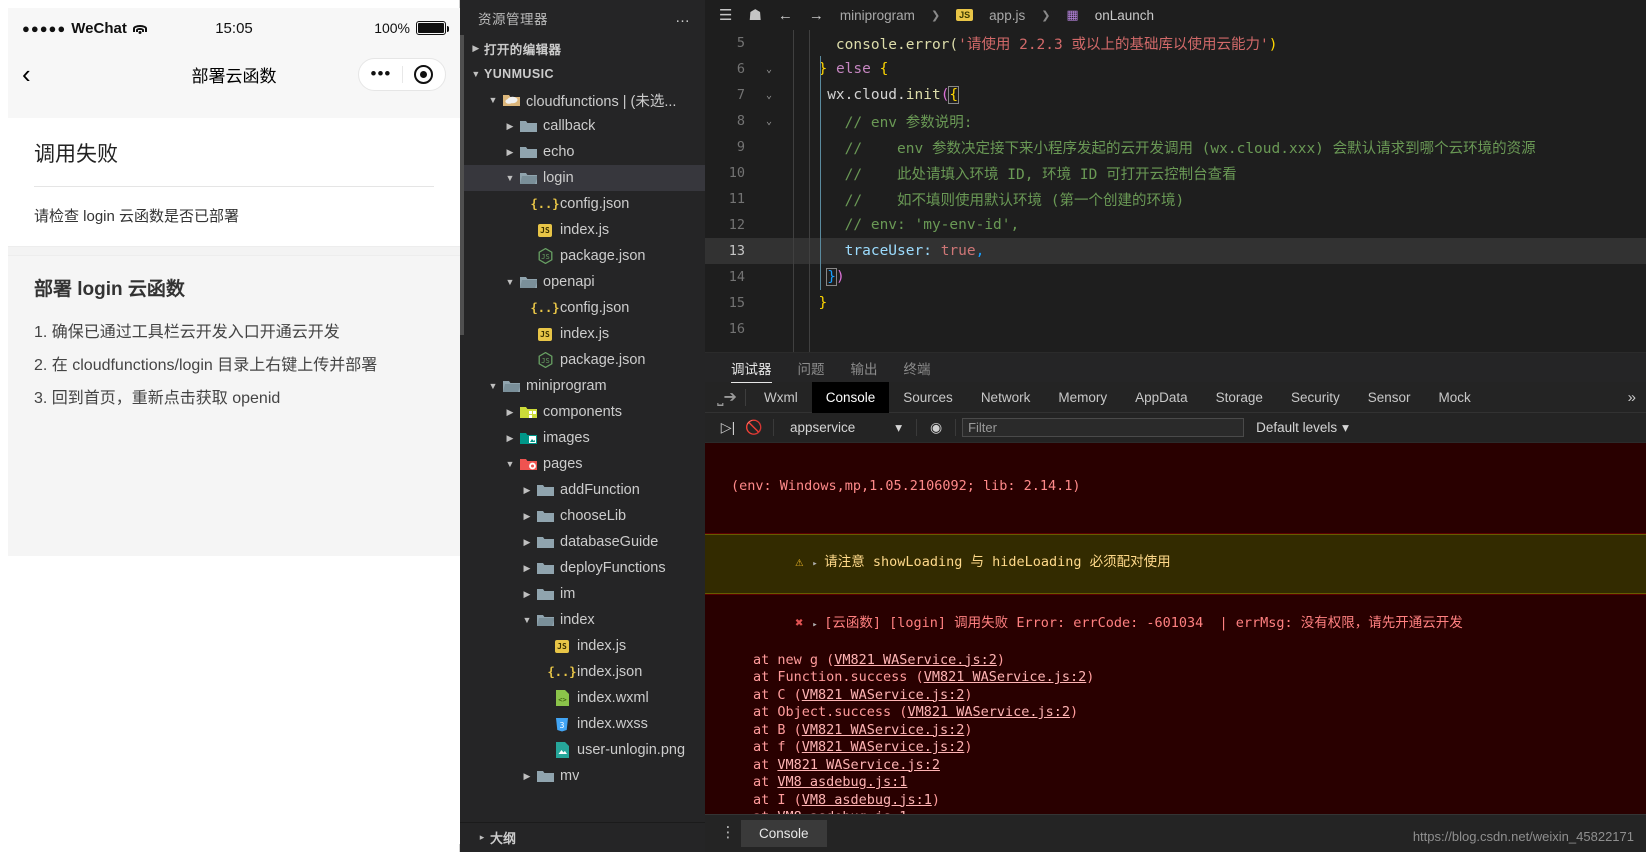 This screenshot has height=852, width=1646. Describe the element at coordinates (462, 185) in the screenshot. I see `explorer-scrollbar` at that location.